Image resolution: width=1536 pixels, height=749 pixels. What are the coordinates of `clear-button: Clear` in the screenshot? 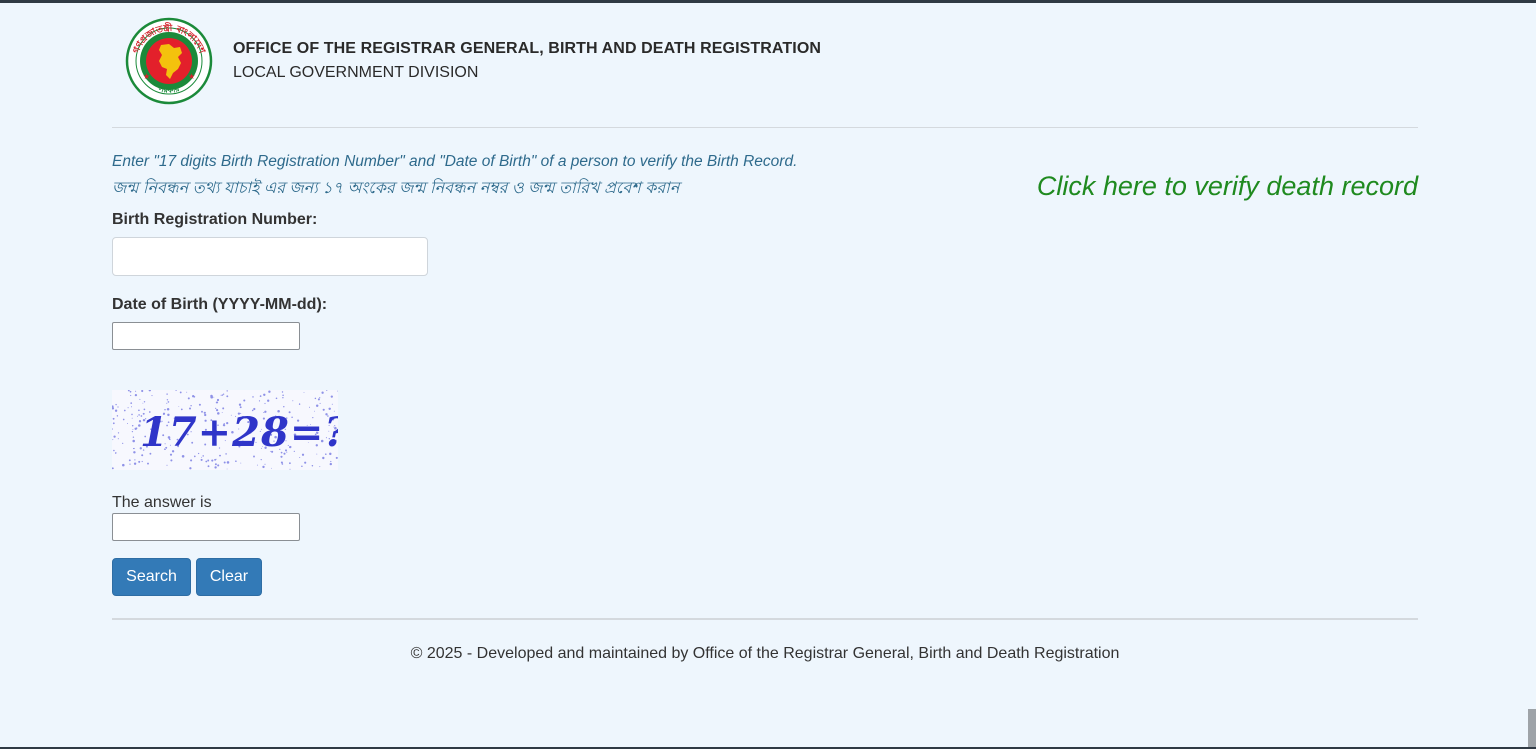 It's located at (229, 577).